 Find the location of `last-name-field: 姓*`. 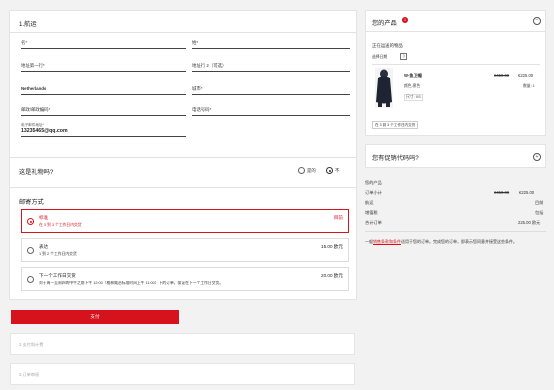

last-name-field: 姓* is located at coordinates (195, 43).